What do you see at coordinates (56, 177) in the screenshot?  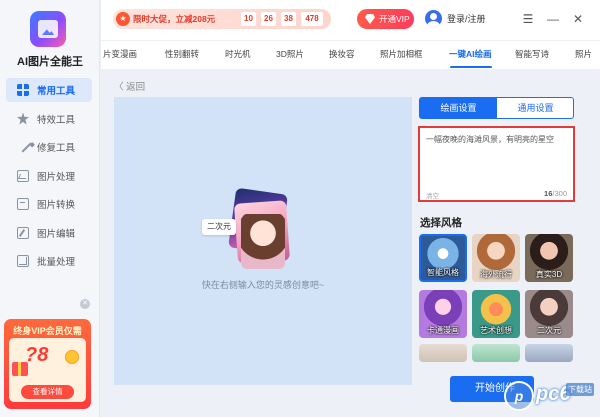 I see `sidebar-item-label: 图片处理` at bounding box center [56, 177].